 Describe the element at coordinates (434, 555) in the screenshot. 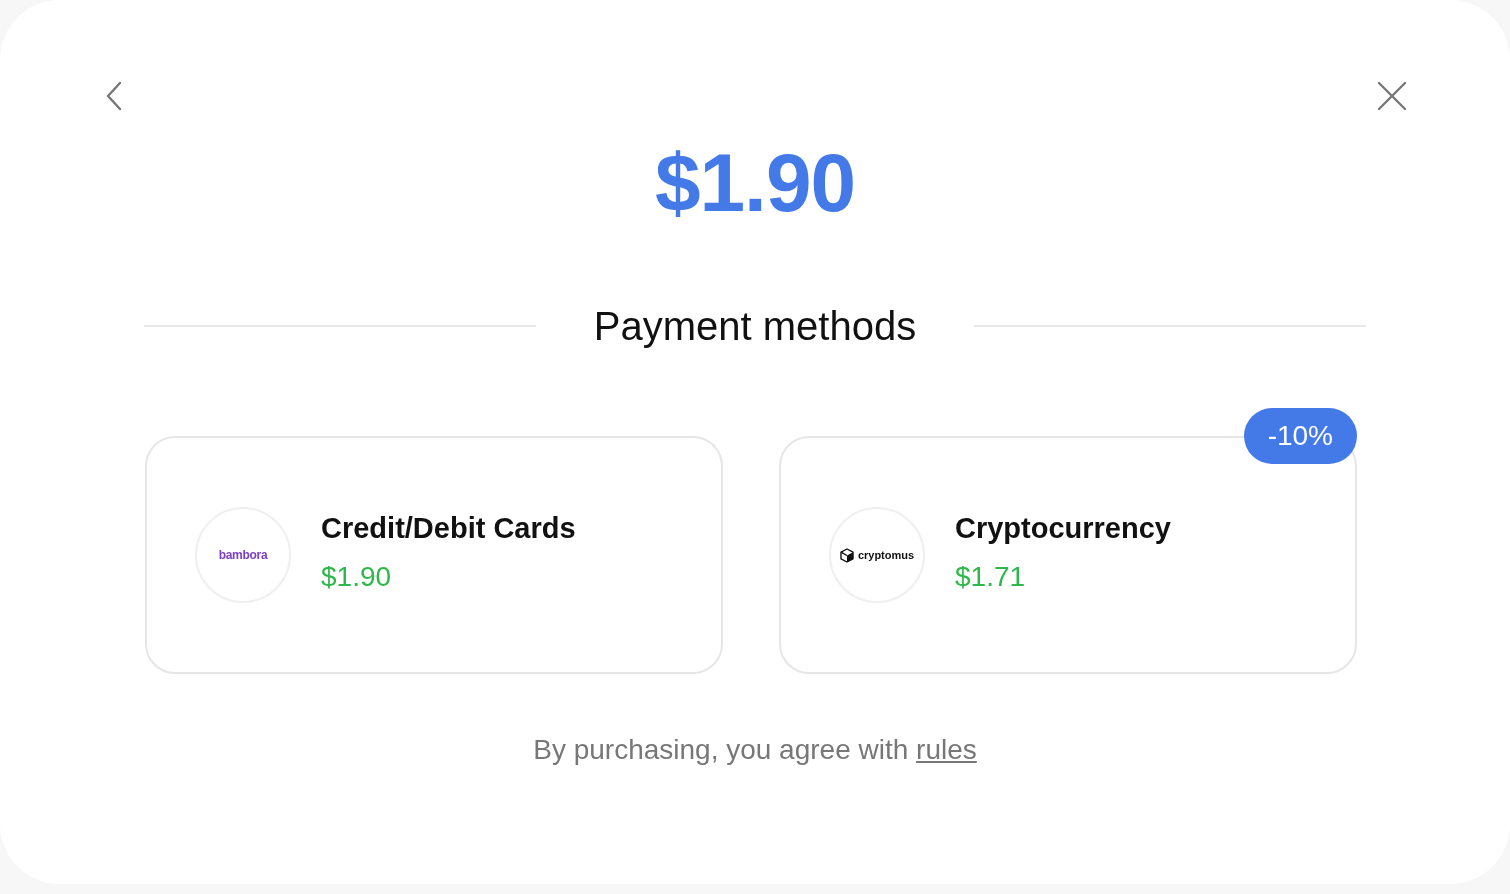

I see `payment-option-card: bambora Credit/Debit Cards $1.90` at that location.